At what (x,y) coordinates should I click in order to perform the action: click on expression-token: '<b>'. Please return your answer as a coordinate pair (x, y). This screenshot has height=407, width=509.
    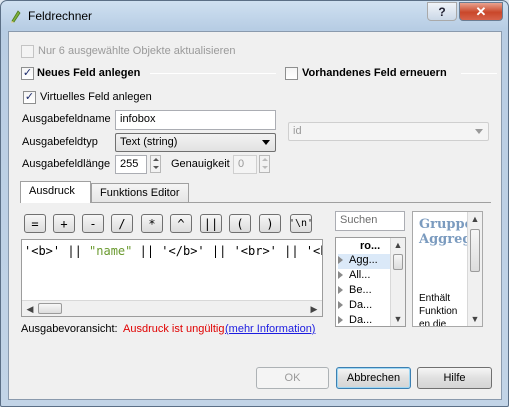
    Looking at the image, I should click on (42, 251).